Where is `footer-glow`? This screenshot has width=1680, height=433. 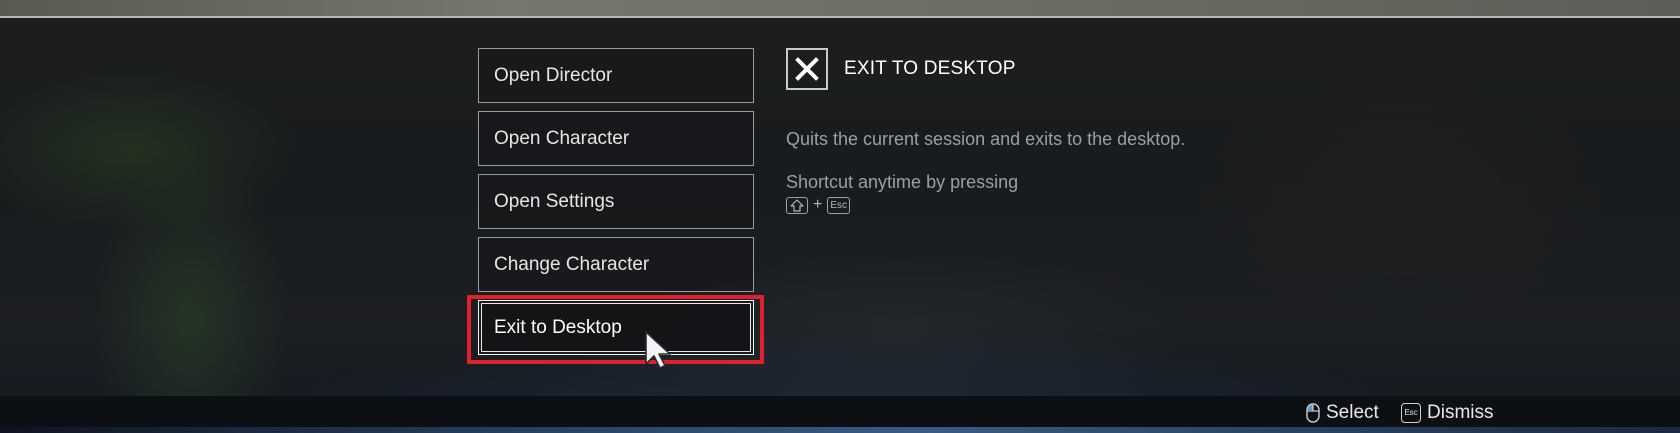 footer-glow is located at coordinates (840, 430).